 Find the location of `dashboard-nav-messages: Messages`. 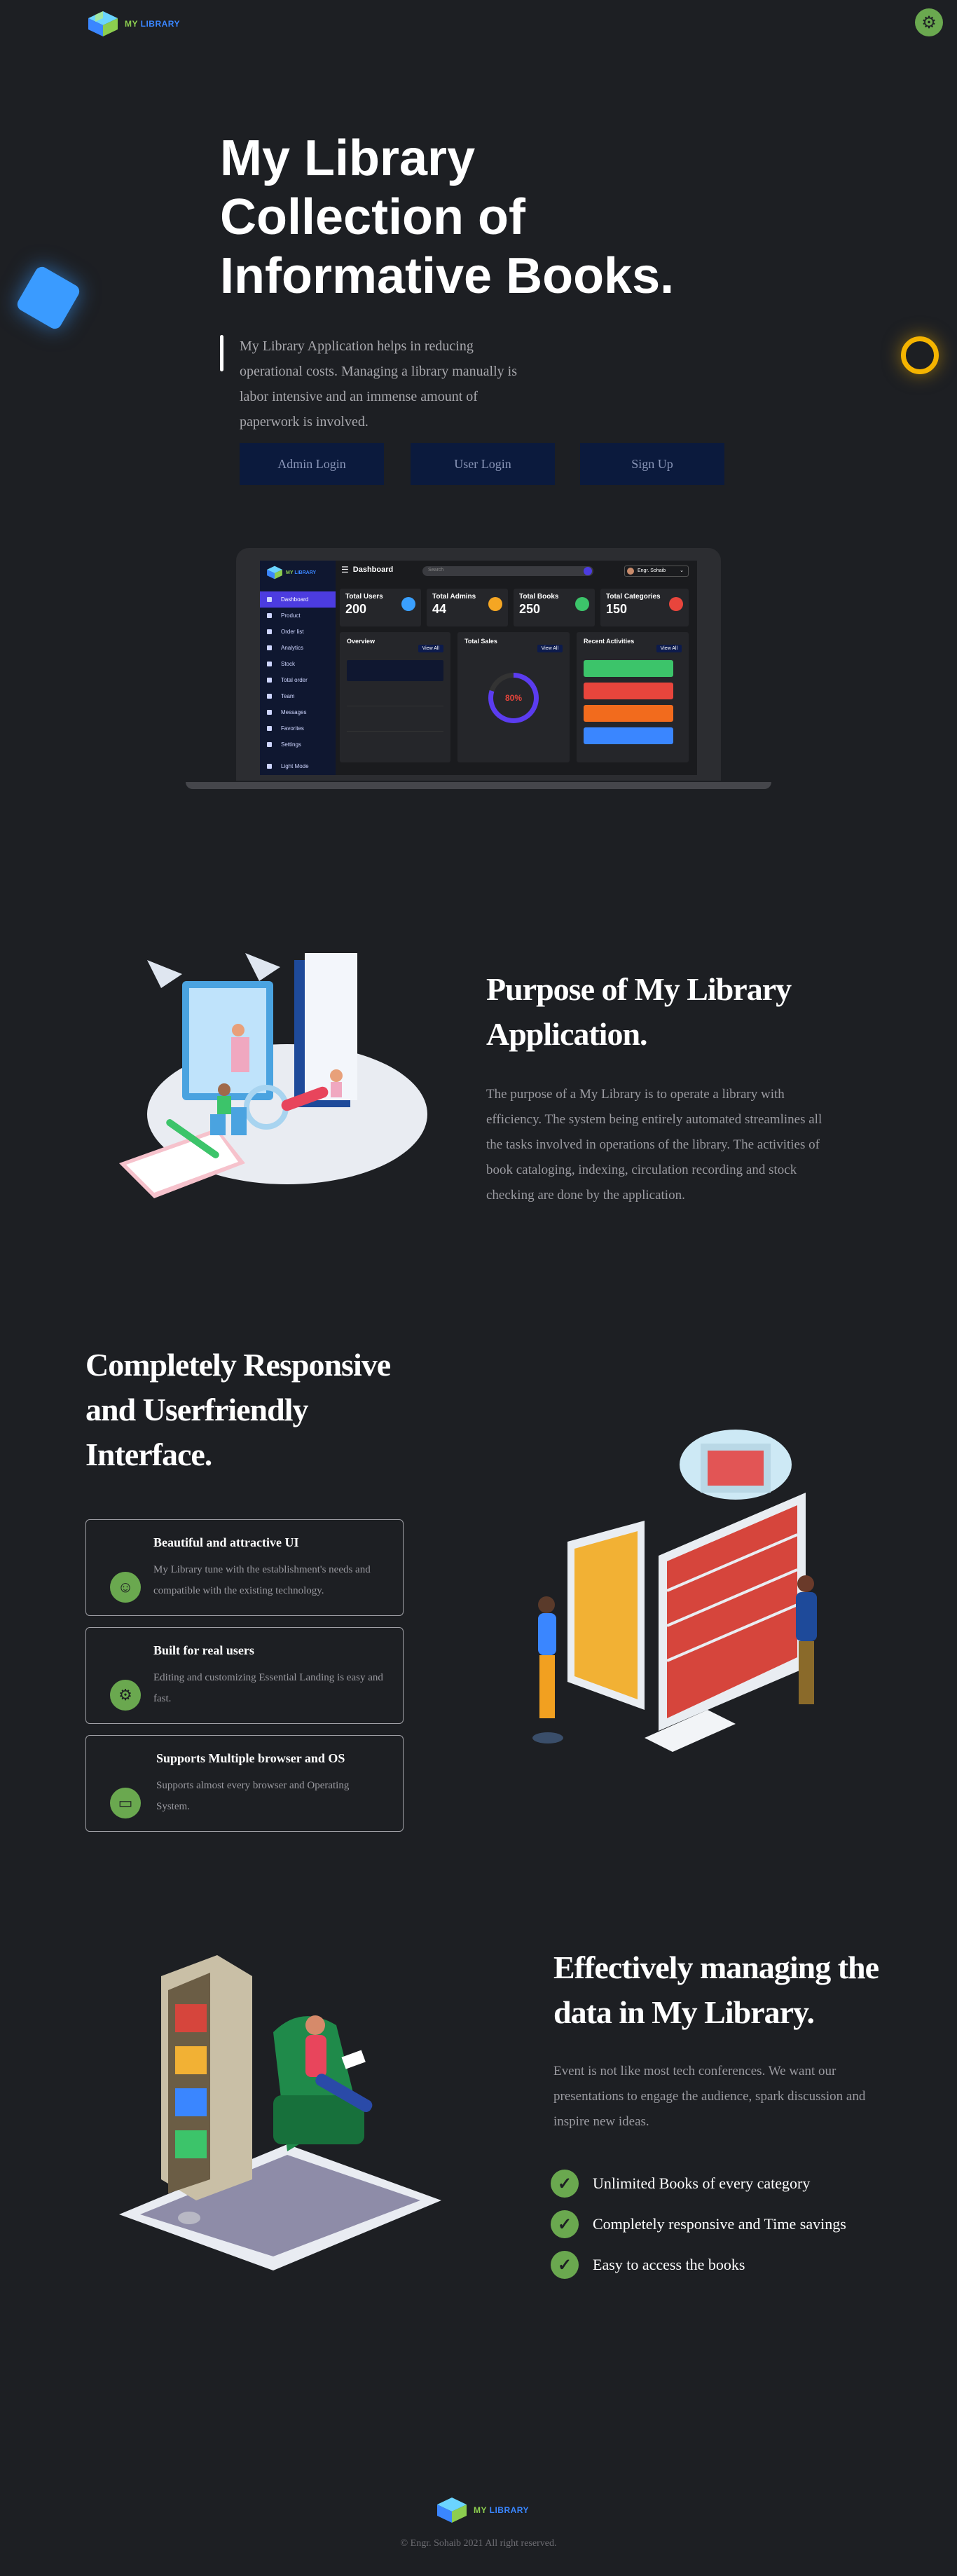

dashboard-nav-messages: Messages is located at coordinates (298, 712).